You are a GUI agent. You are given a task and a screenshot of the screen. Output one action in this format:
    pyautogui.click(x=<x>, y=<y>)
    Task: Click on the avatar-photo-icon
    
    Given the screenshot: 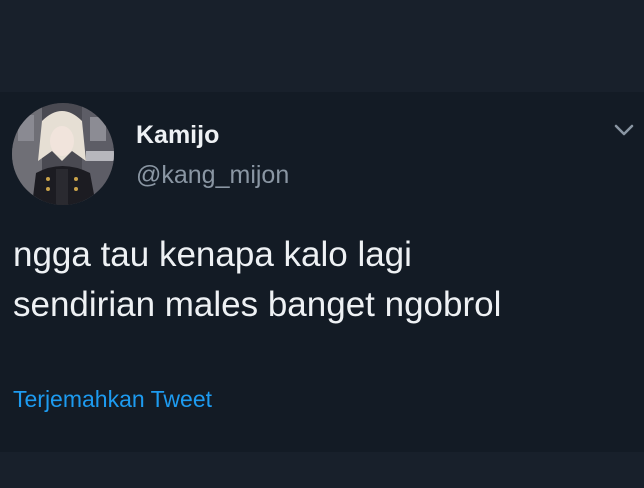 What is the action you would take?
    pyautogui.click(x=63, y=154)
    